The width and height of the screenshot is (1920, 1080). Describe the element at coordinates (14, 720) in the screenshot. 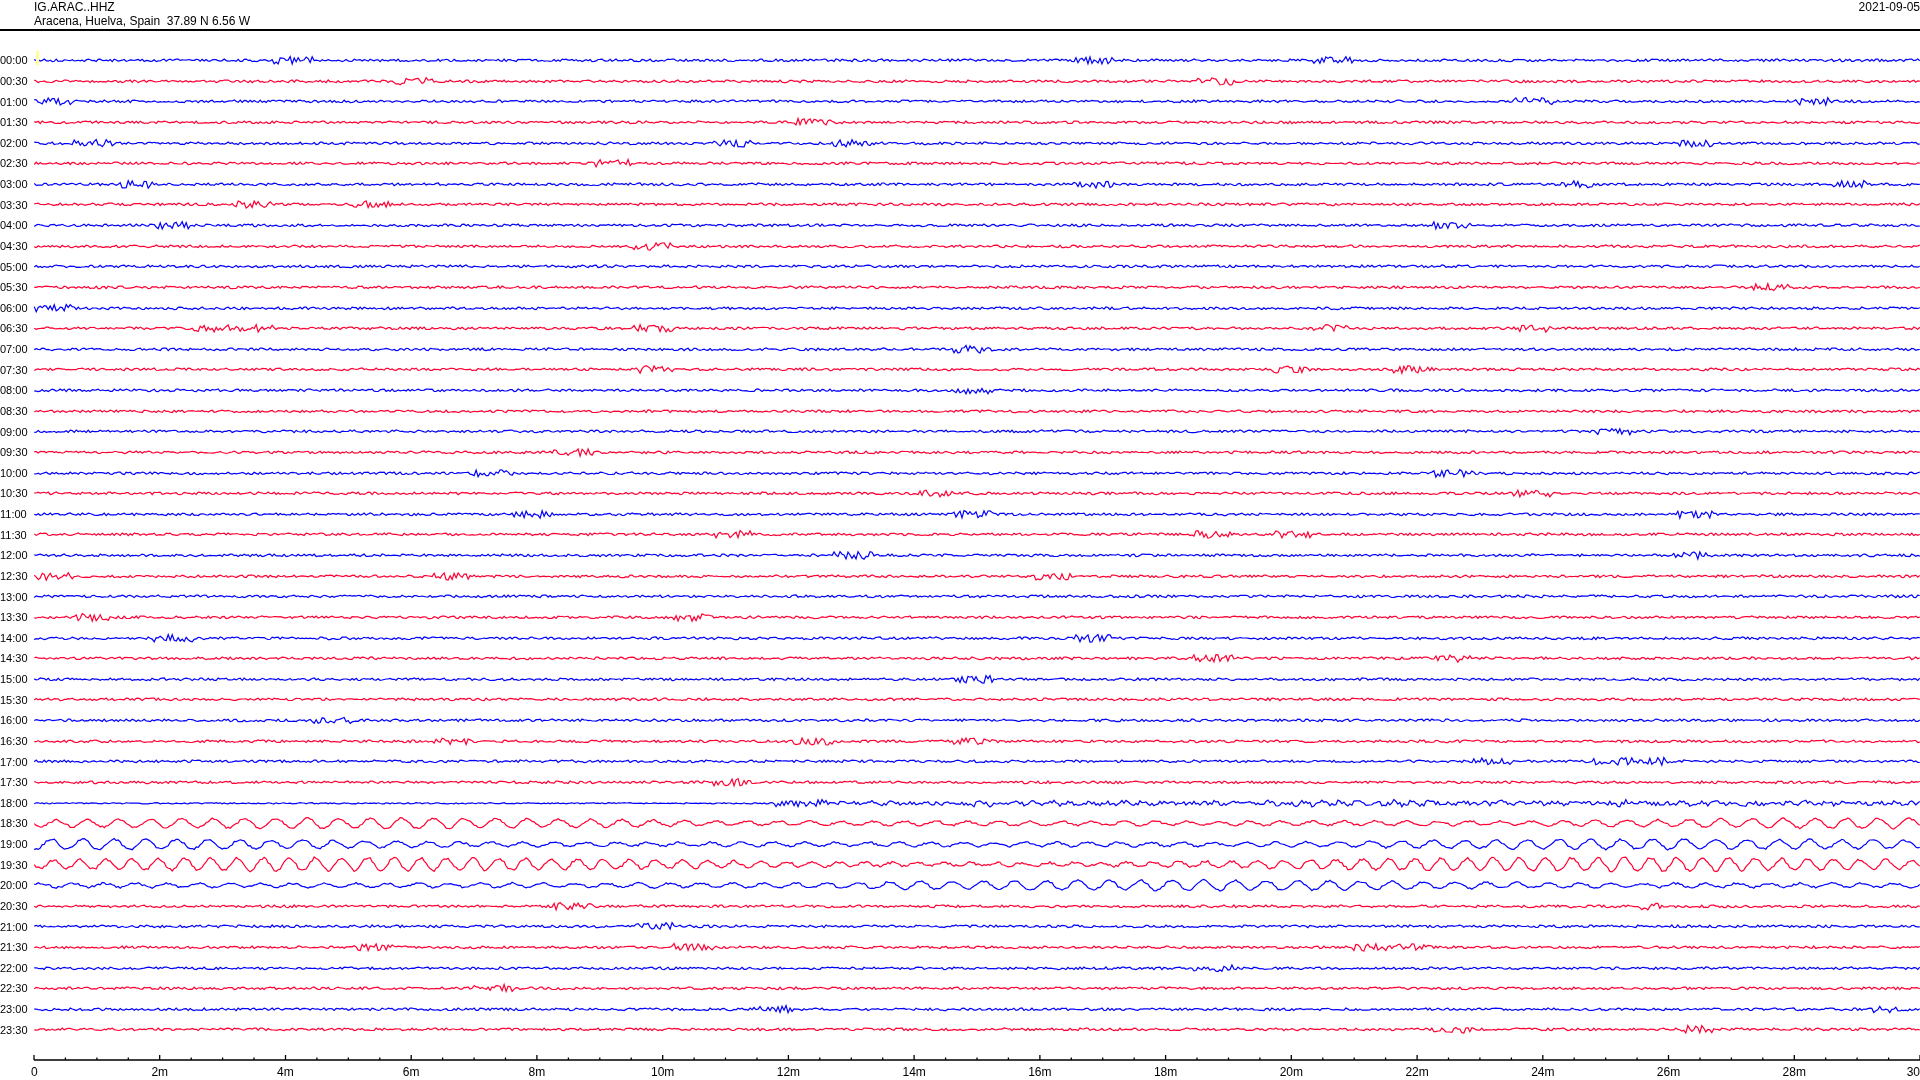

I see `time-label: 16:00` at that location.